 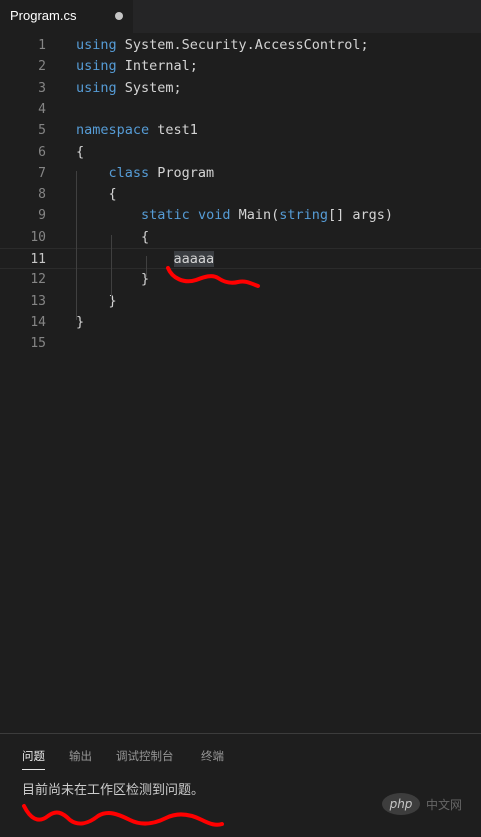 What do you see at coordinates (173, 130) in the screenshot?
I see `code-token: test1` at bounding box center [173, 130].